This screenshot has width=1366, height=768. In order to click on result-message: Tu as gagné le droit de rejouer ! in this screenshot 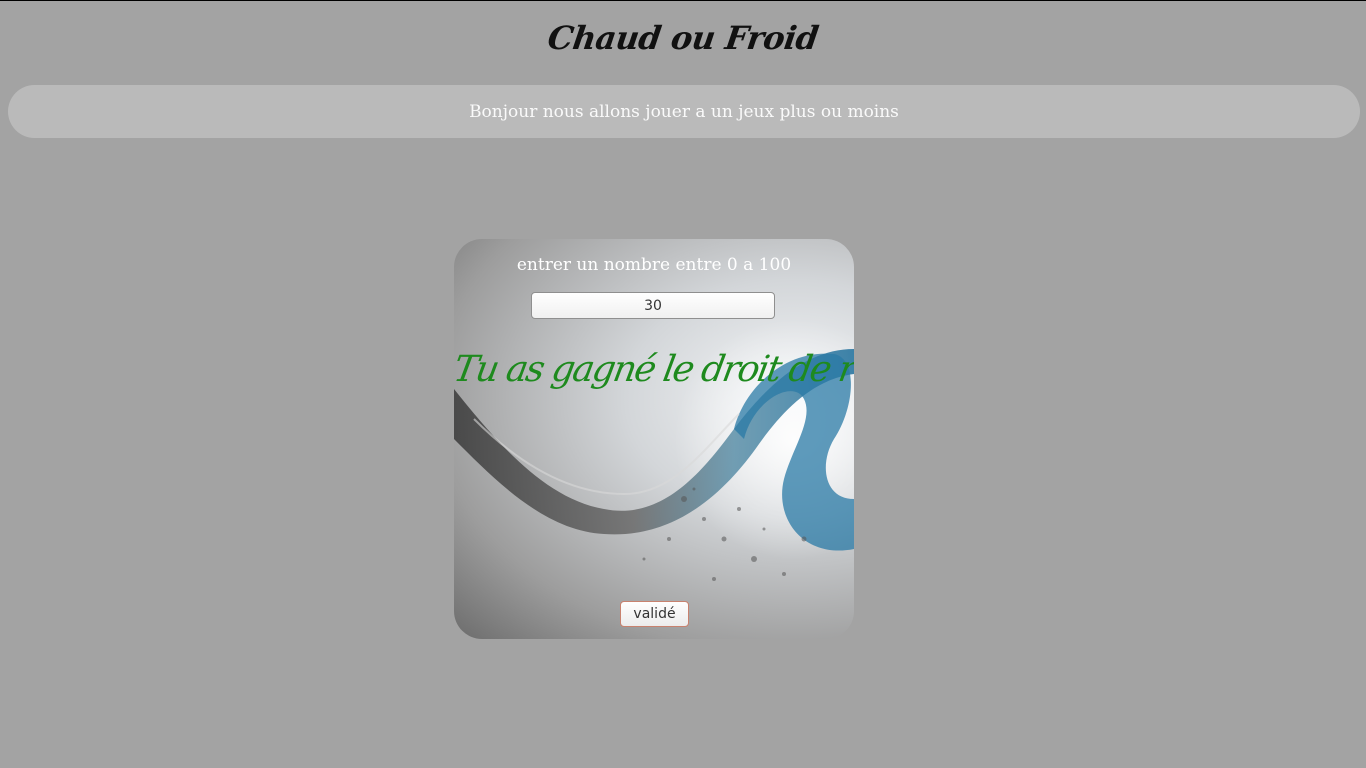, I will do `click(654, 369)`.